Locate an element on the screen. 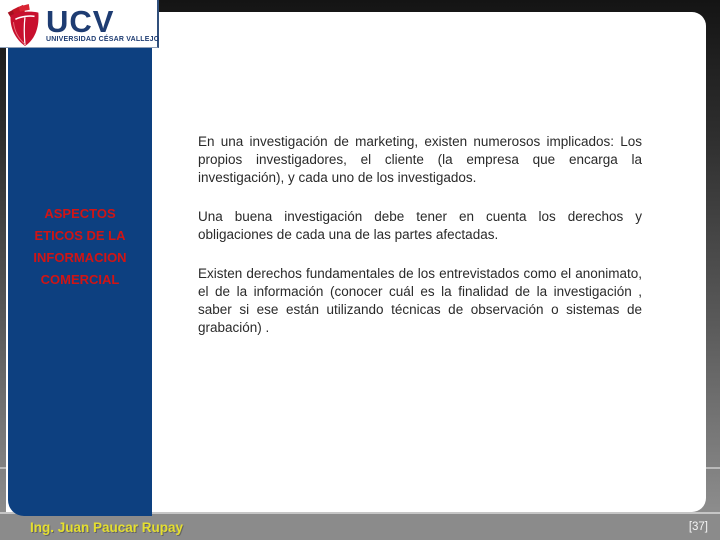 The height and width of the screenshot is (540, 720). footer-bar: Ing. Juan Paucar Rupay [37] is located at coordinates (360, 526).